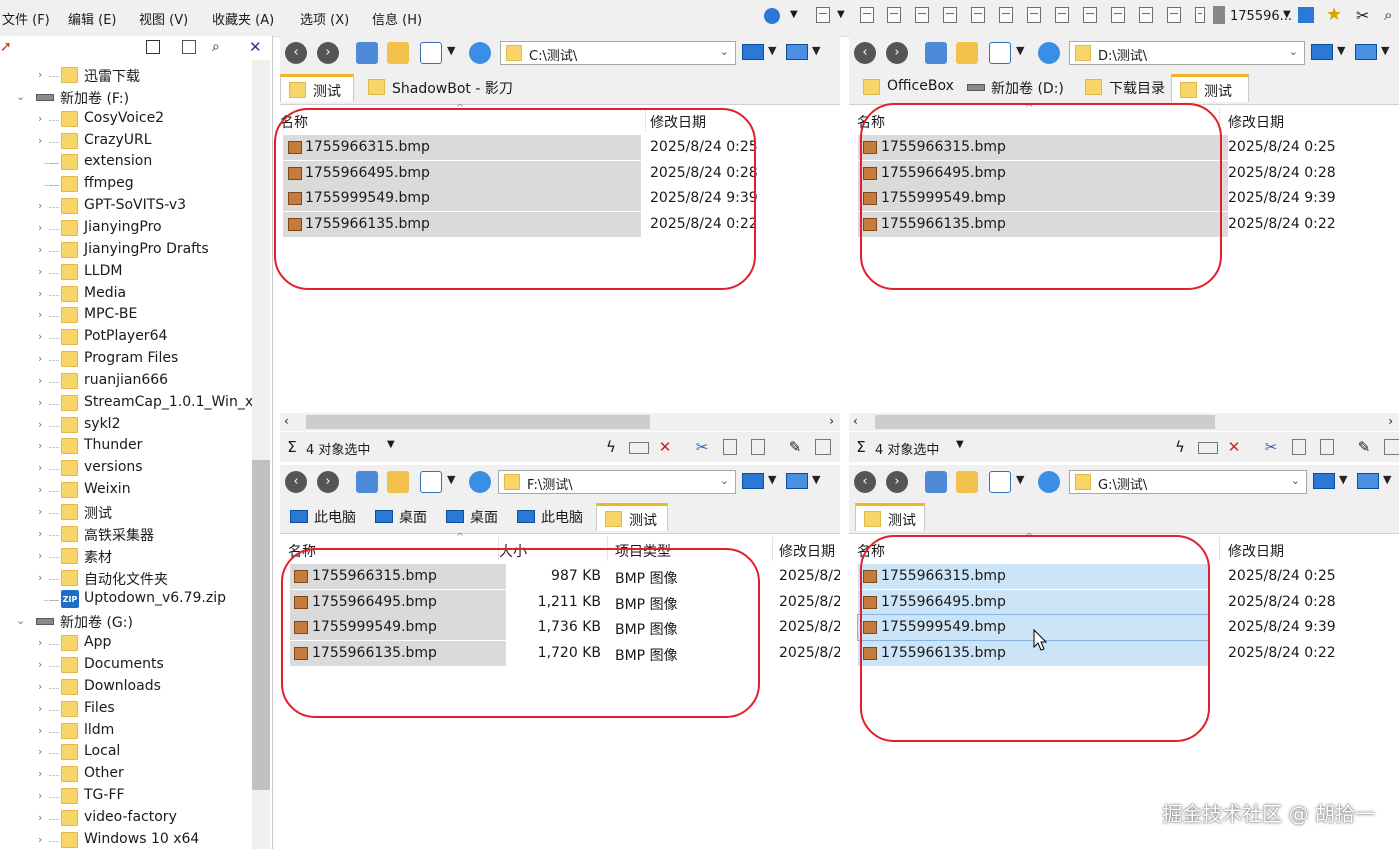  Describe the element at coordinates (125, 360) in the screenshot. I see `tree-item: › Program Files` at that location.